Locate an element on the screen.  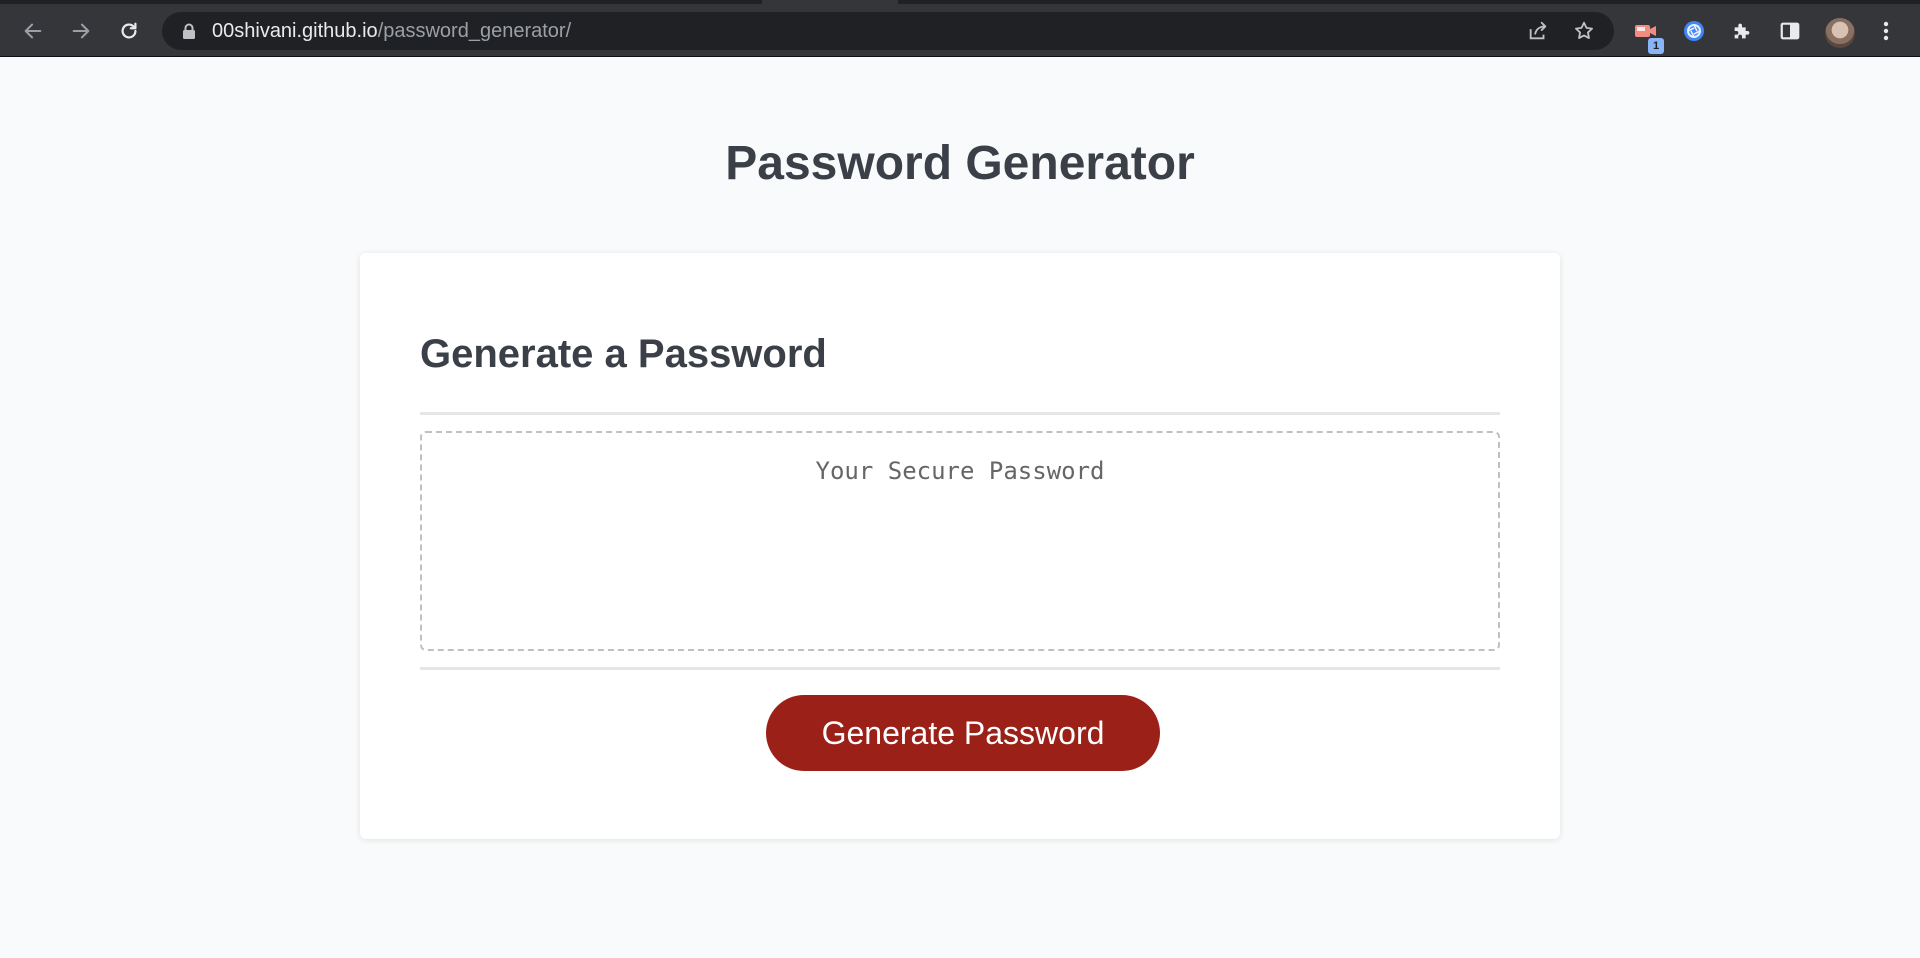
side-panel-icon is located at coordinates (1790, 31).